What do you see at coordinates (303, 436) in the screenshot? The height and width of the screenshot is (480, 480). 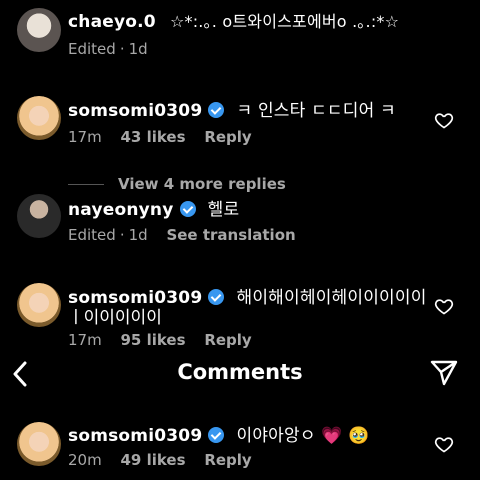 I see `comment-text: 이야아앙ㅇ 💗 🥹` at bounding box center [303, 436].